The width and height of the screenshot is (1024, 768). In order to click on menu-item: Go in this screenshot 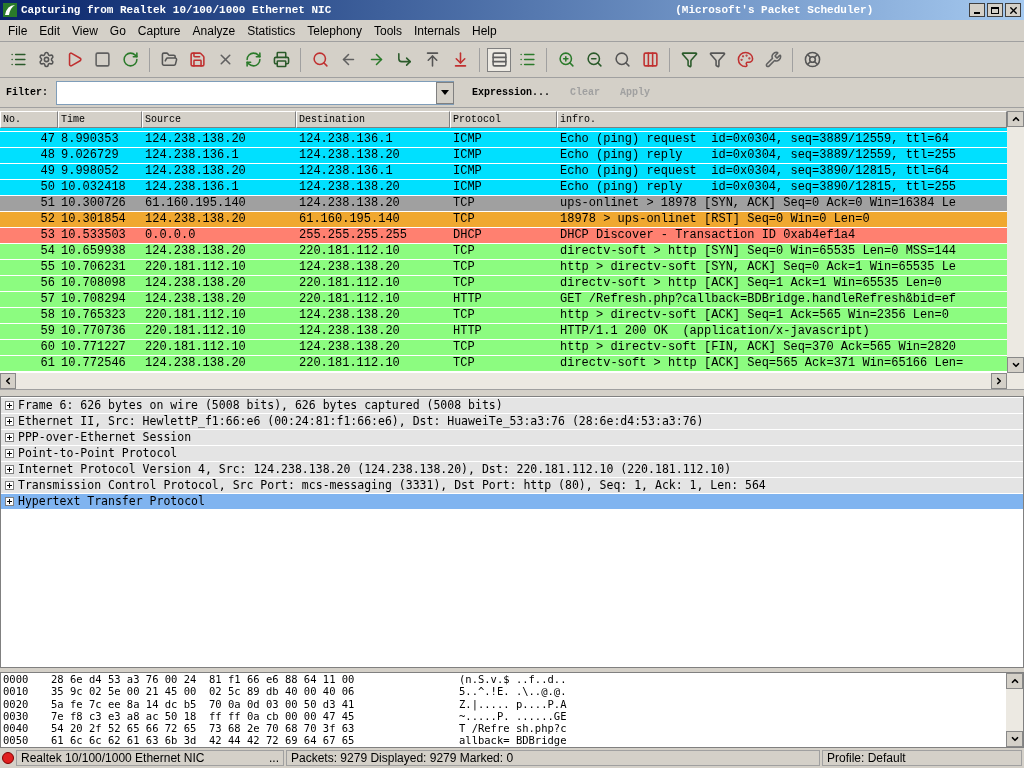, I will do `click(117, 30)`.